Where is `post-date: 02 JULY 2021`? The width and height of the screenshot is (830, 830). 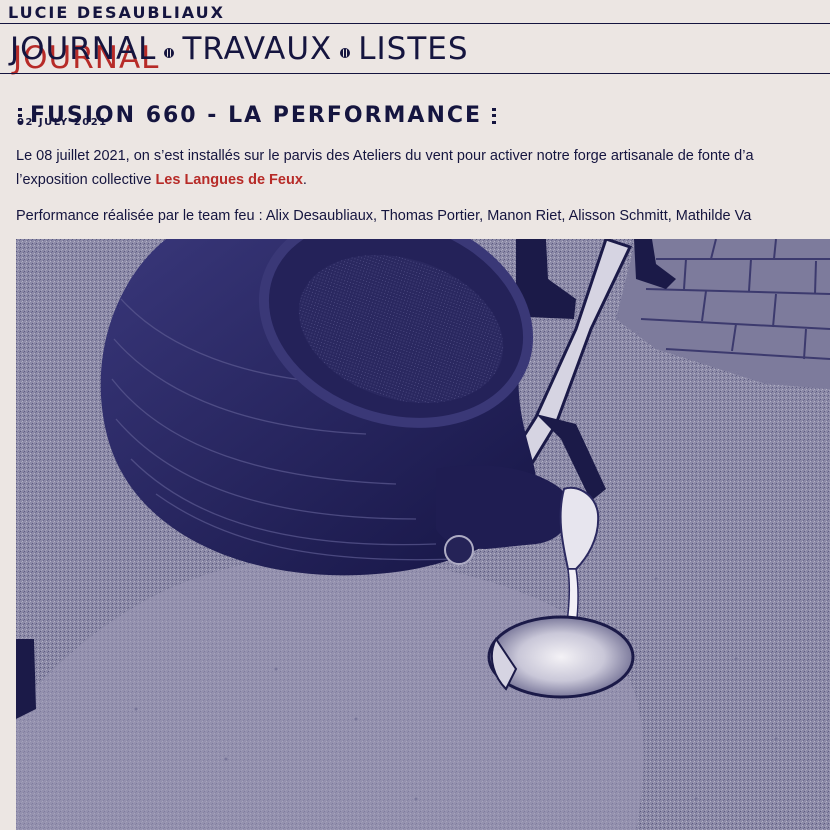
post-date: 02 JULY 2021 is located at coordinates (62, 122).